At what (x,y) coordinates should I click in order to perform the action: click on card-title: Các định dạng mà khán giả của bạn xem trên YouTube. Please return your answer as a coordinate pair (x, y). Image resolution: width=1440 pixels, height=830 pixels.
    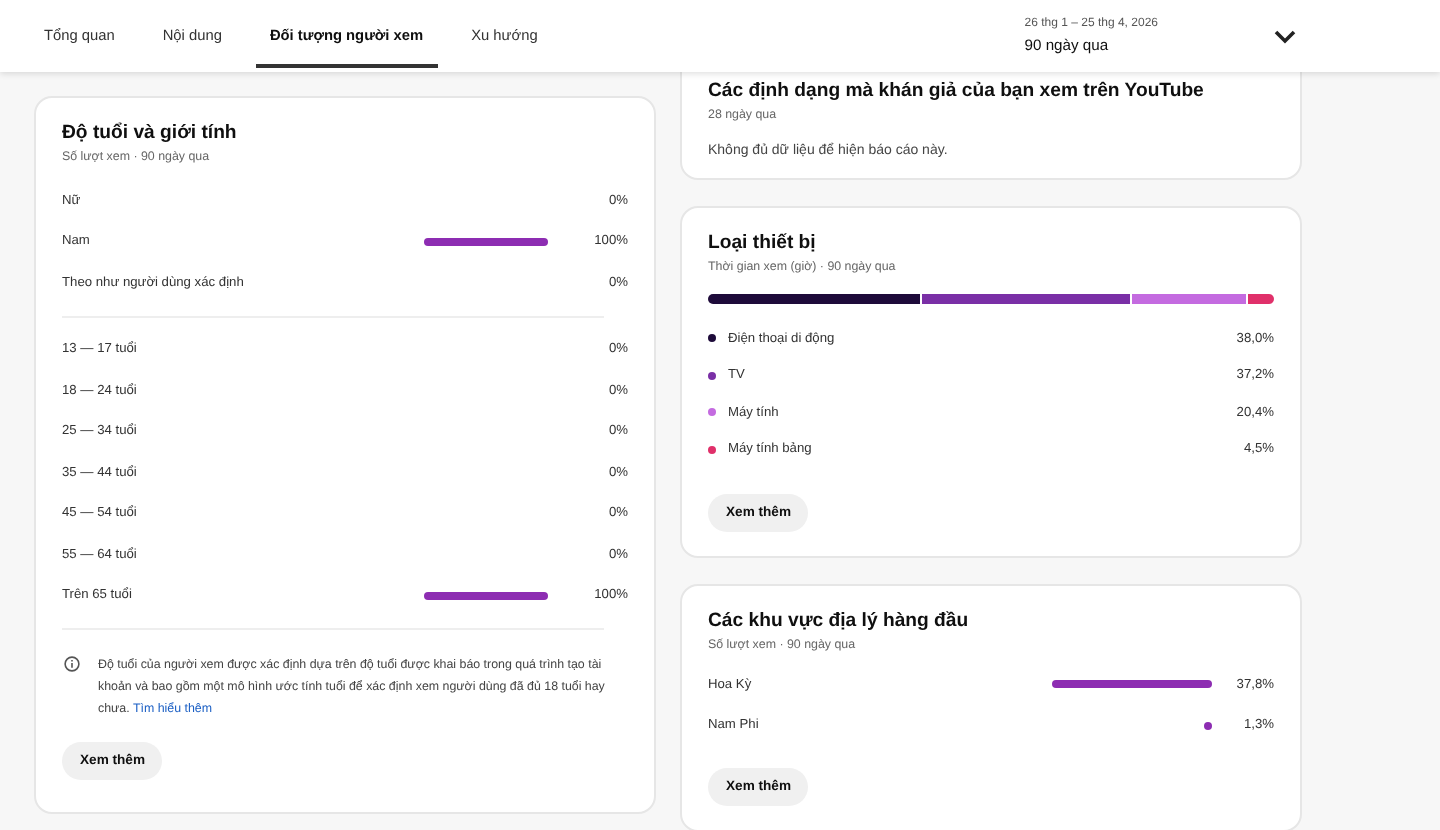
    Looking at the image, I should click on (957, 91).